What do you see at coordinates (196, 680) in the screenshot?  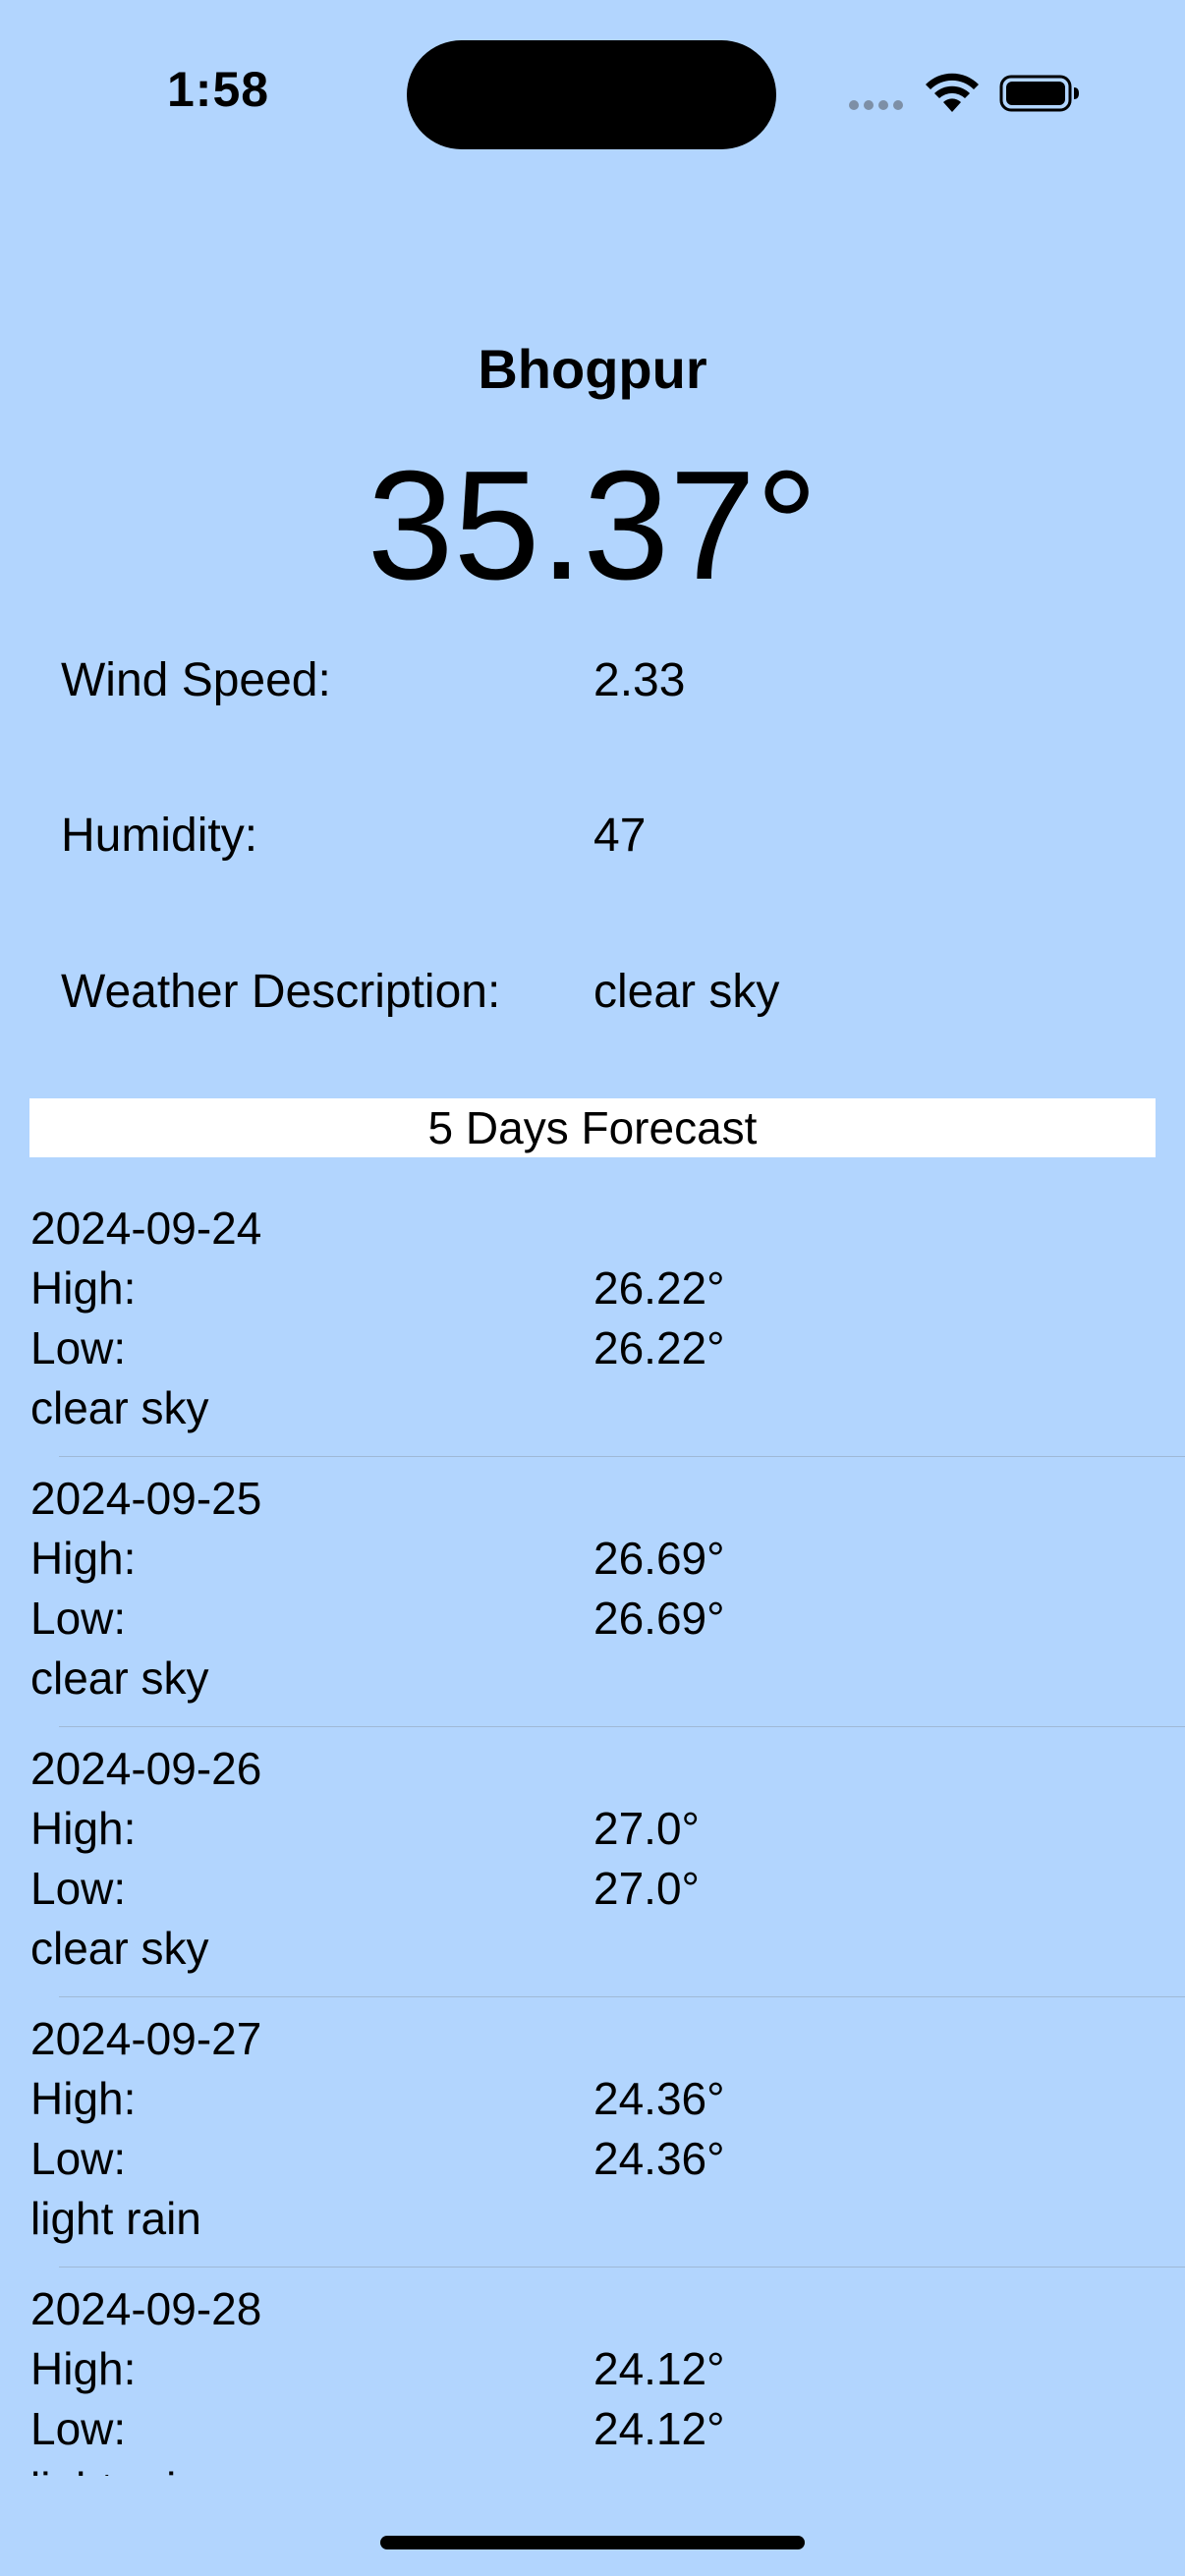 I see `wind-speed-label: Wind Speed:` at bounding box center [196, 680].